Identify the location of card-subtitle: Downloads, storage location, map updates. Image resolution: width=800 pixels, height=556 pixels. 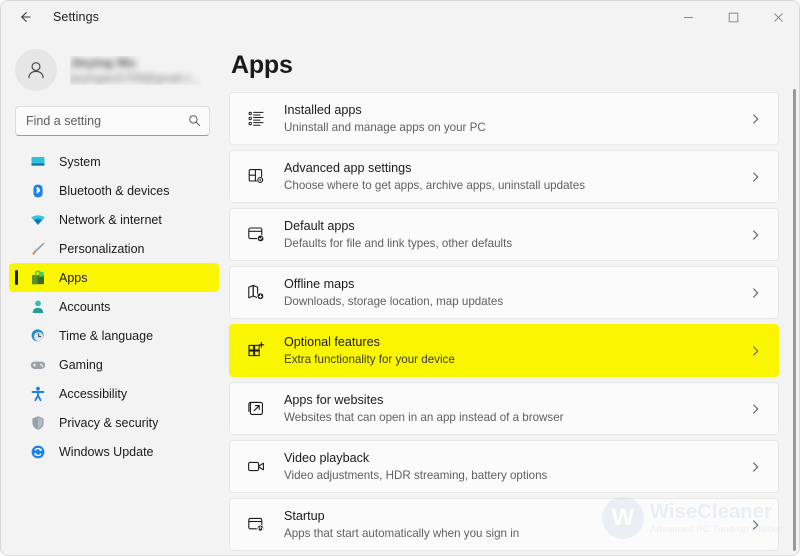
(394, 301).